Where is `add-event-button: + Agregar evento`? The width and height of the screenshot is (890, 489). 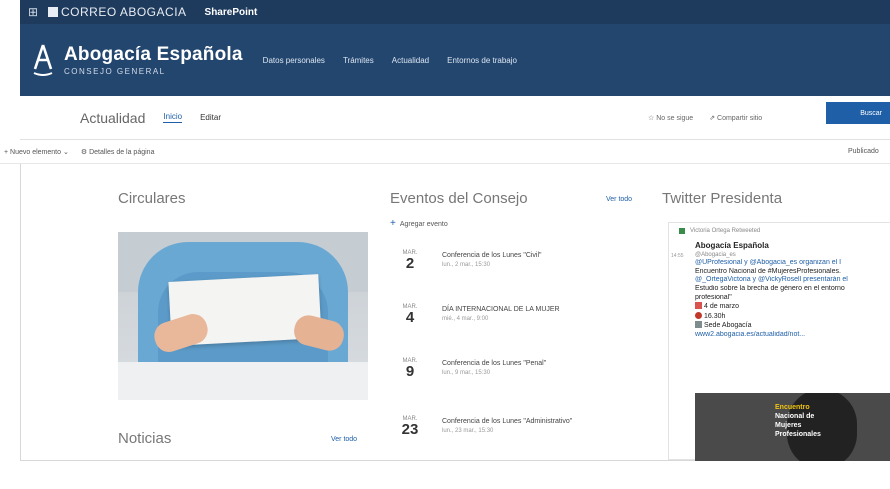
add-event-button: + Agregar evento is located at coordinates (419, 223).